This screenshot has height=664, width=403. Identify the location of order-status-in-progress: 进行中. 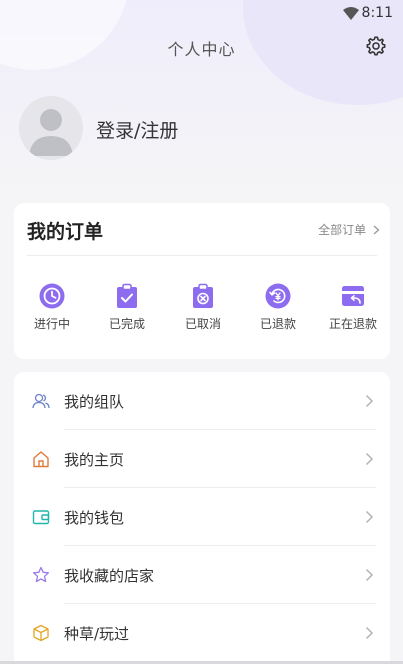
(52, 307).